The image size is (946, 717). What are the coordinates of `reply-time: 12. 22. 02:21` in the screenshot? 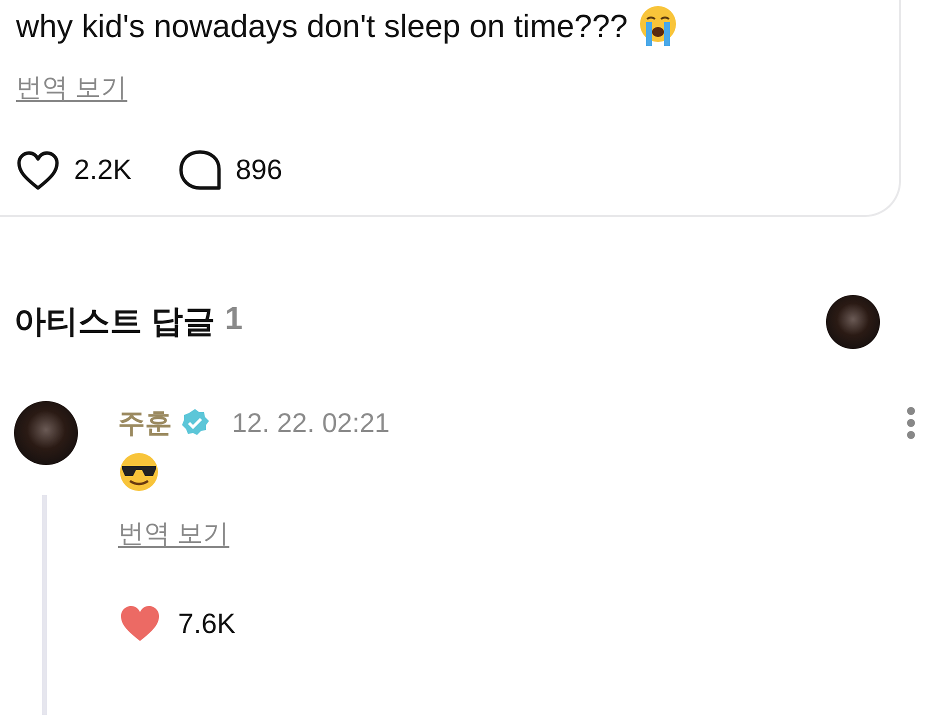 It's located at (311, 423).